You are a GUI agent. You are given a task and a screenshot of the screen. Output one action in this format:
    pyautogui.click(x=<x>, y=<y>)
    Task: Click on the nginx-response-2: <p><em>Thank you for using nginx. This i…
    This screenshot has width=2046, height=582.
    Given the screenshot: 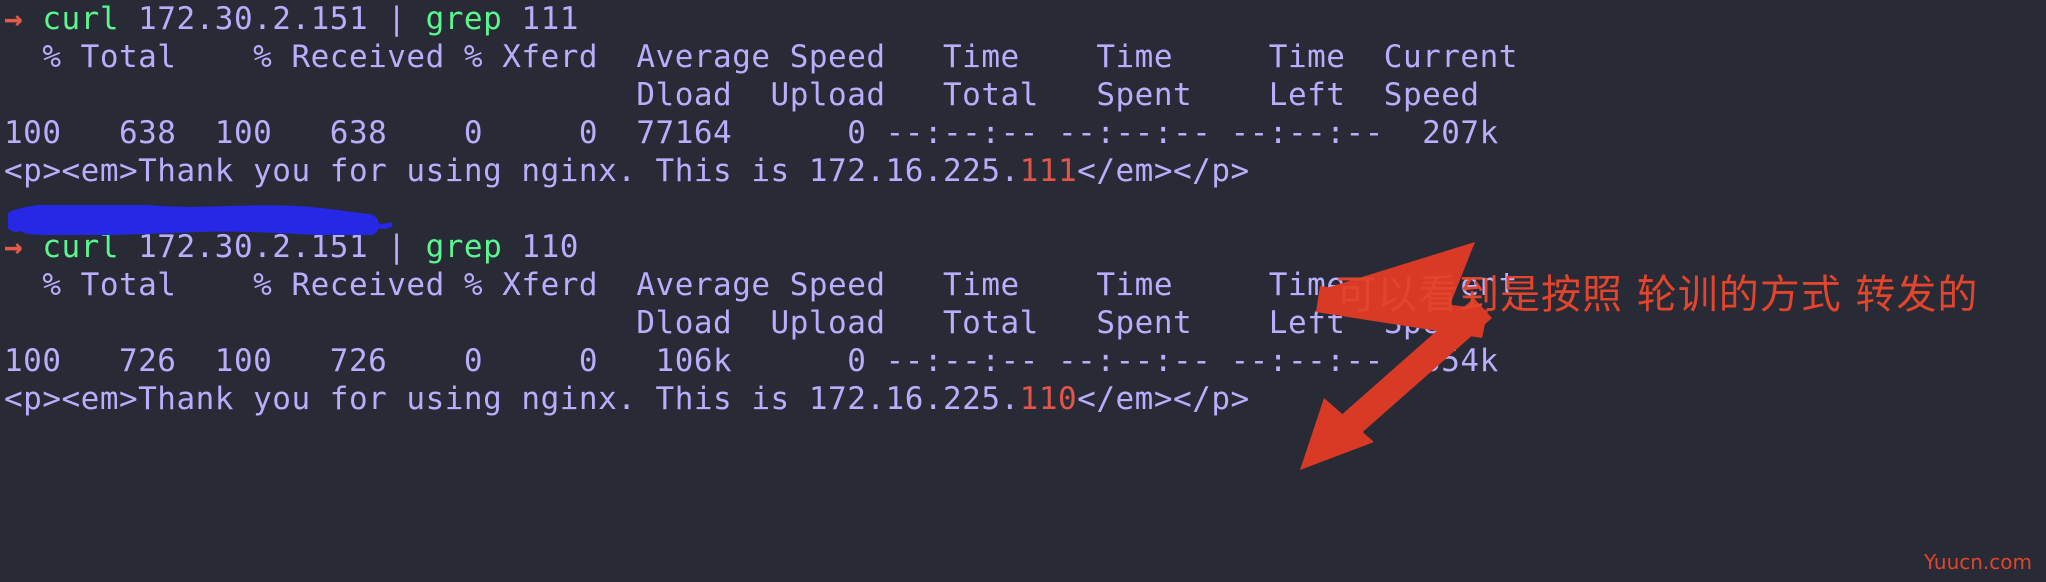 What is the action you would take?
    pyautogui.click(x=1023, y=399)
    